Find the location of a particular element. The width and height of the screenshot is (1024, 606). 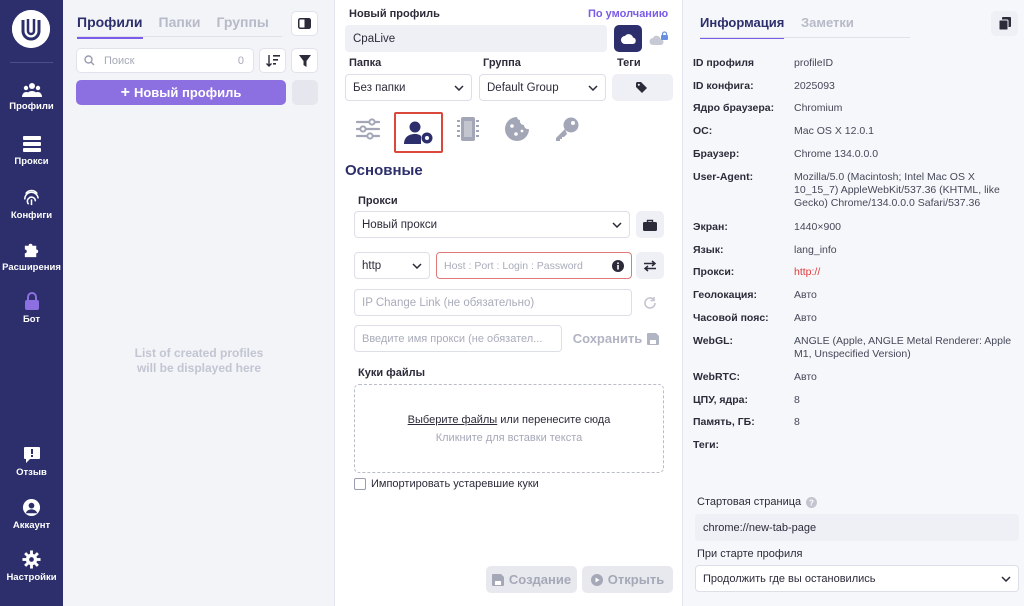

tab-profile-settings is located at coordinates (418, 132).